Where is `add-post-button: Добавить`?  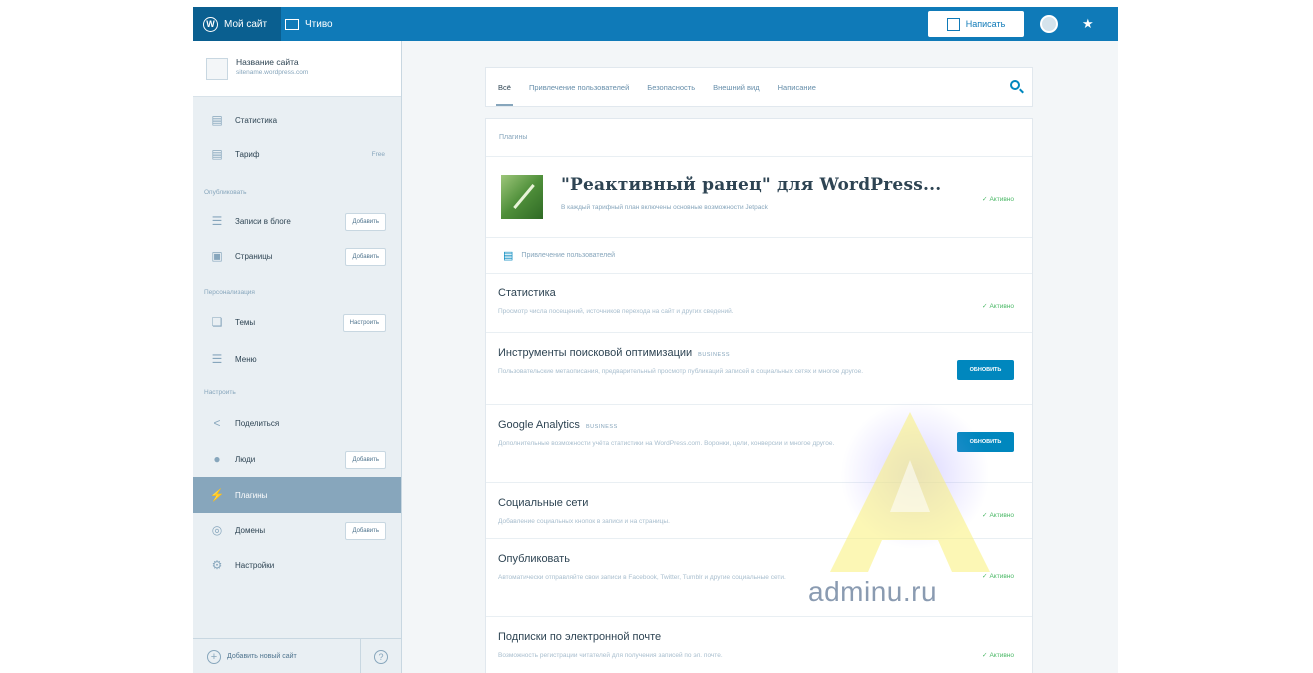 add-post-button: Добавить is located at coordinates (365, 222).